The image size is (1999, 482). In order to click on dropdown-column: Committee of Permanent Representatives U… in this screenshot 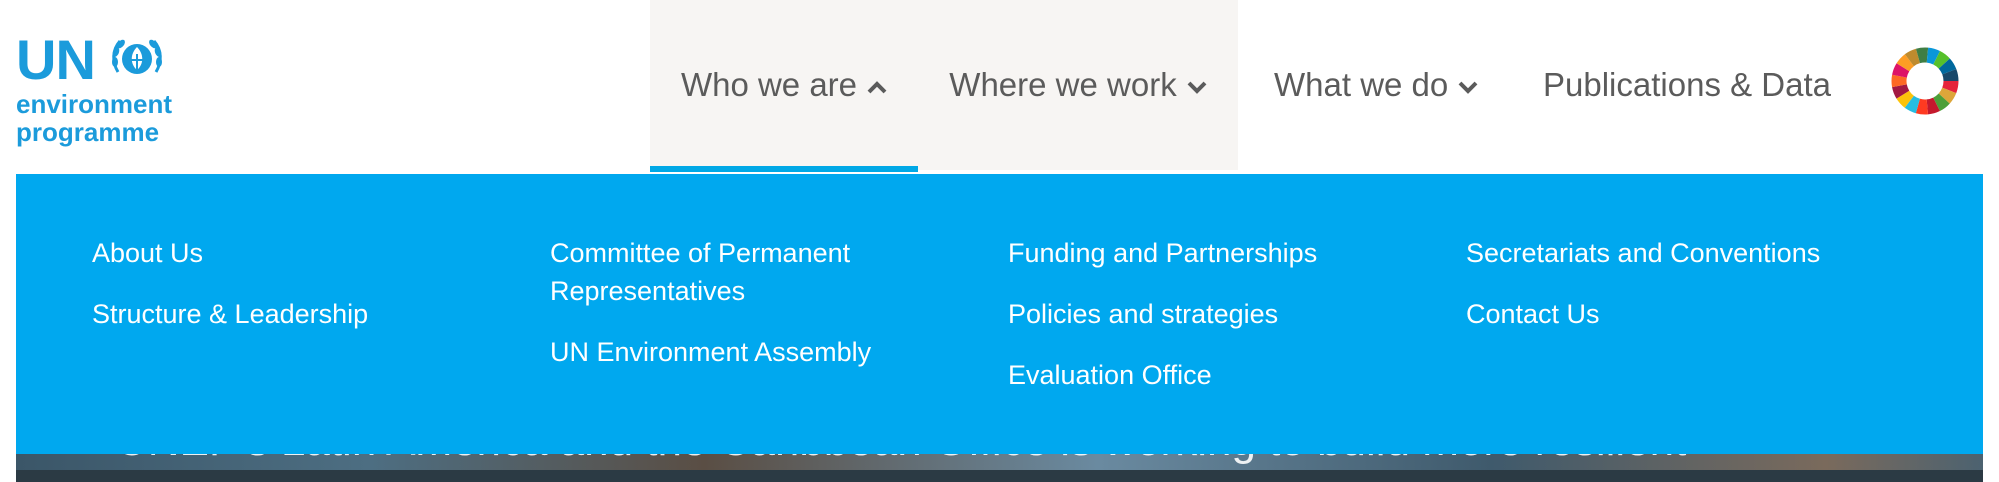, I will do `click(765, 314)`.